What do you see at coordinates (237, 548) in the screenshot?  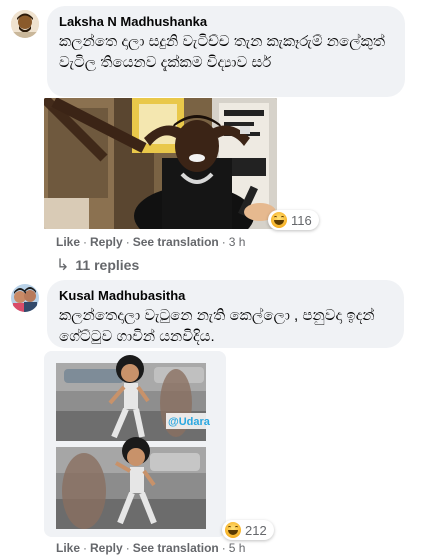 I see `comment-timestamp: 5 h` at bounding box center [237, 548].